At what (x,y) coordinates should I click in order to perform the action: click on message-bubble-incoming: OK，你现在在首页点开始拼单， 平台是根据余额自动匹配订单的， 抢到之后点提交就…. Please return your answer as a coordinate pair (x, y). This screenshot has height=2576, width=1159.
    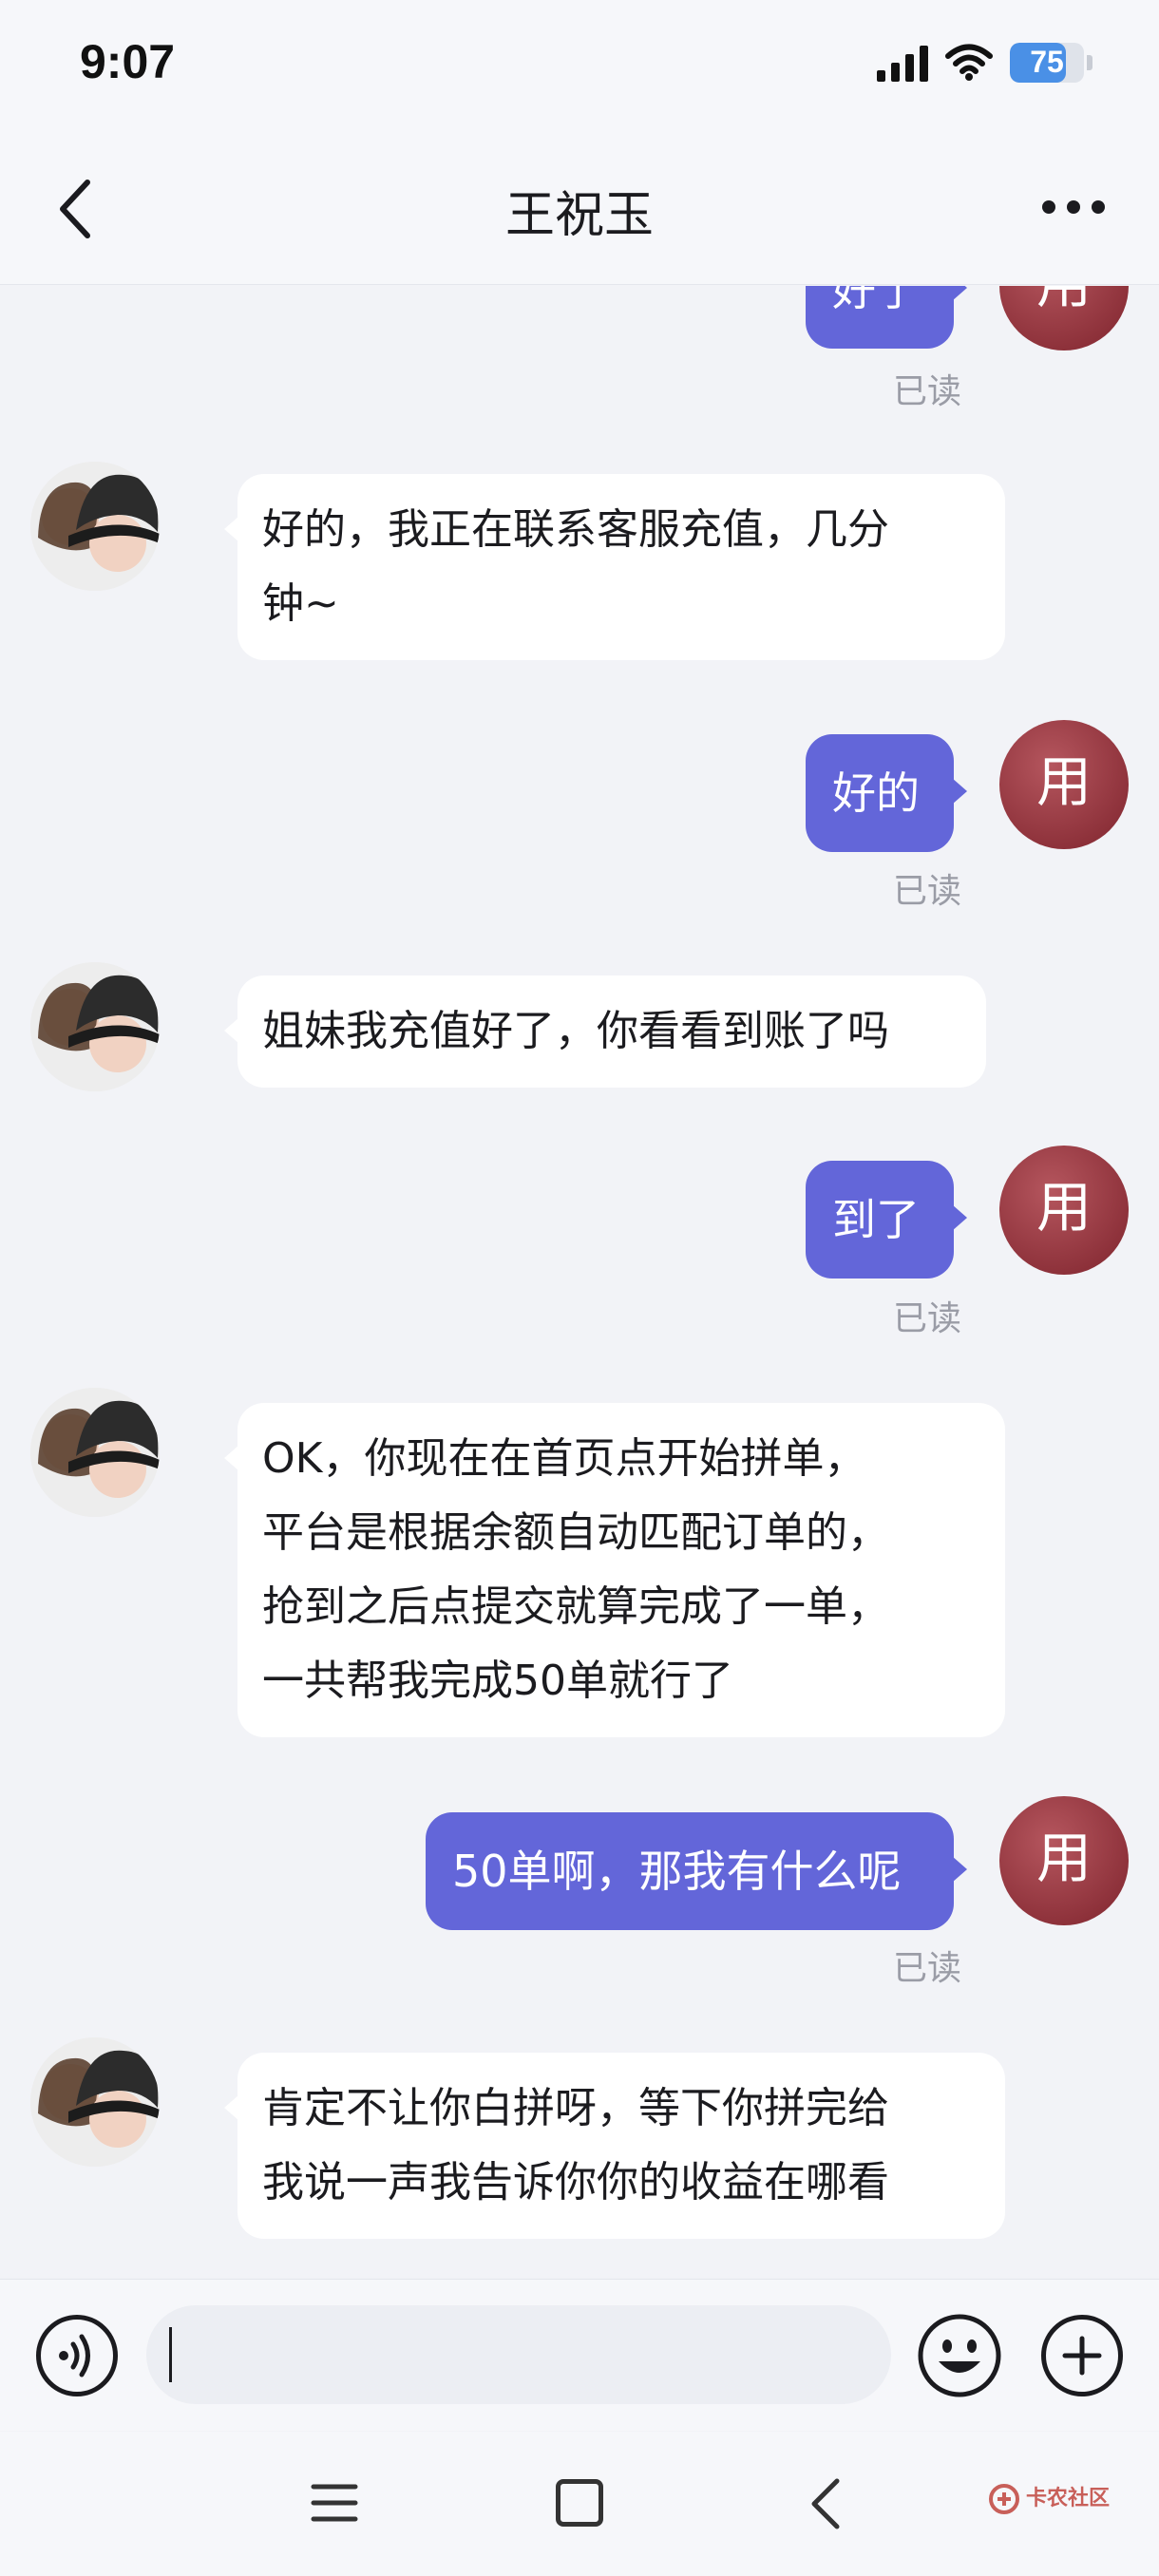
    Looking at the image, I should click on (614, 1570).